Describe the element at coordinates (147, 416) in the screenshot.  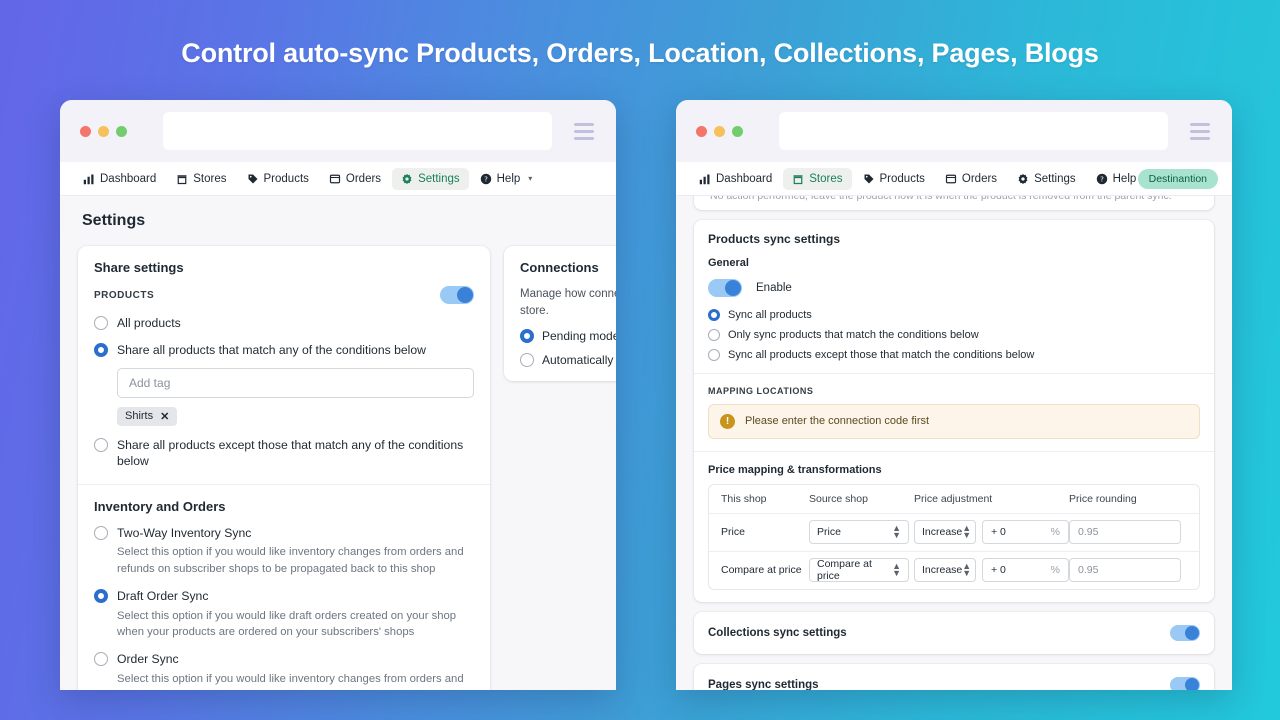
I see `tag-chip-shirts: Shirts ✕` at that location.